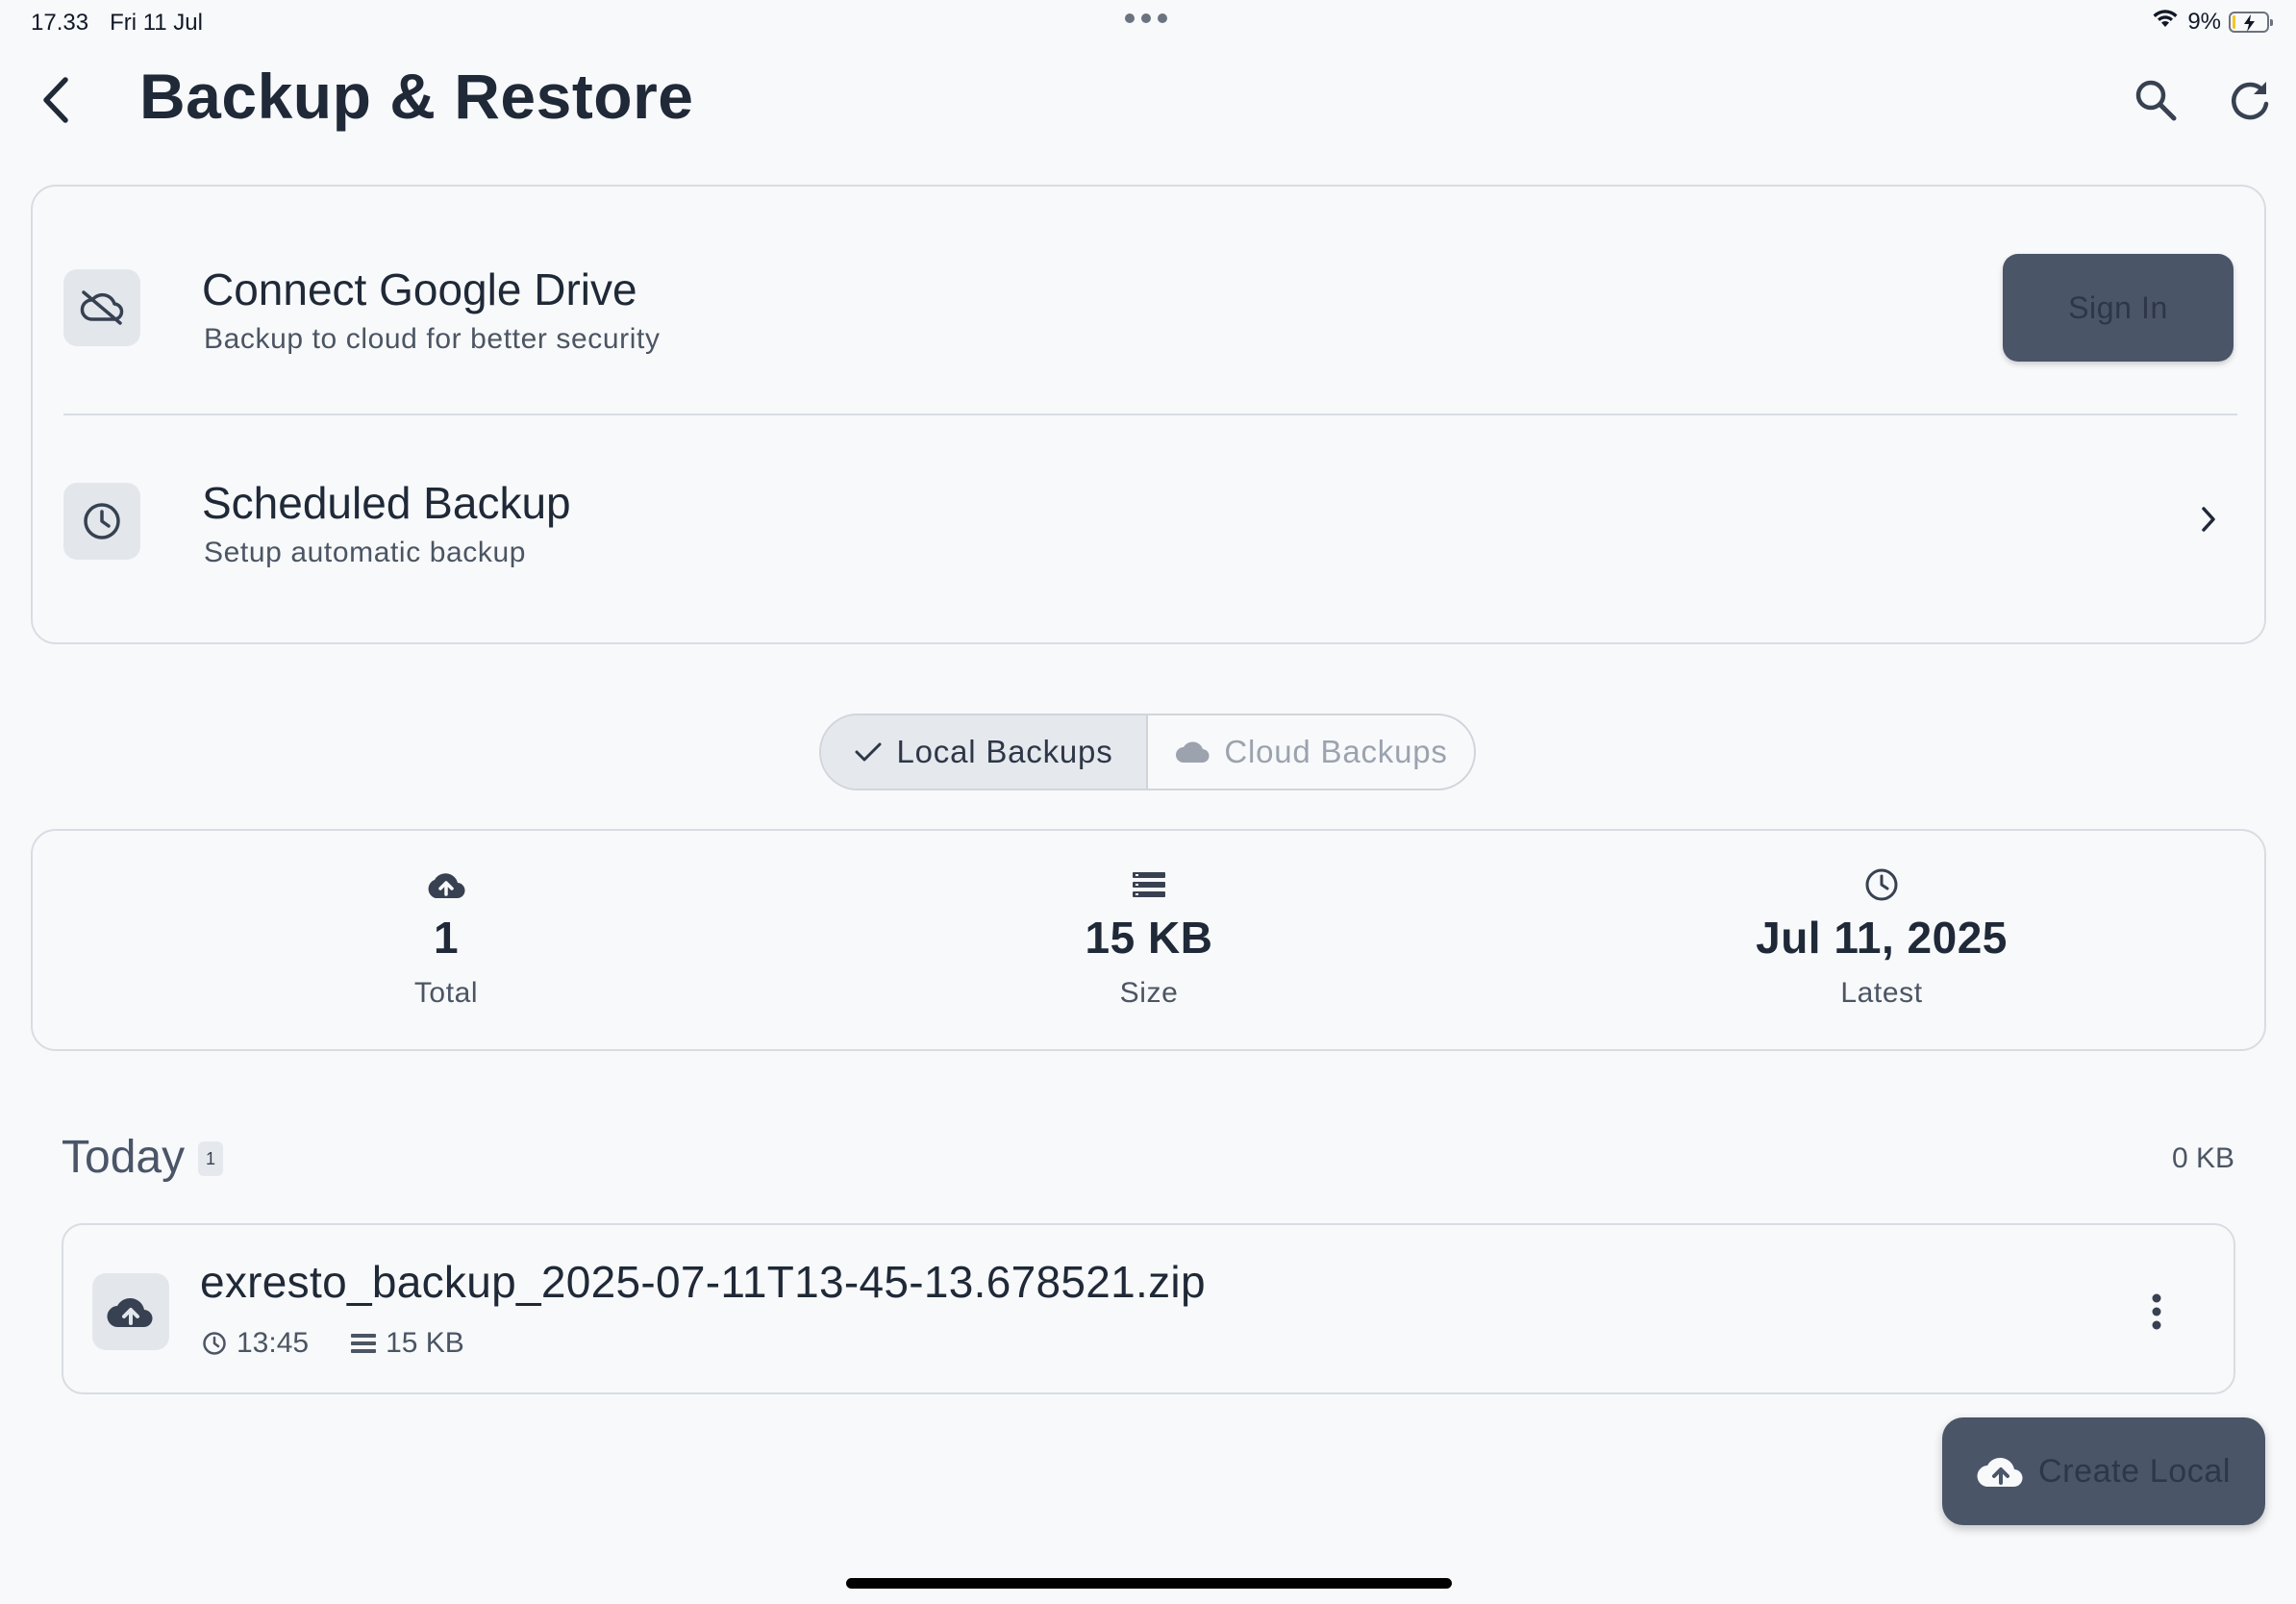 This screenshot has width=2296, height=1604. Describe the element at coordinates (432, 339) in the screenshot. I see `google-drive-subtitle: Backup to cloud for better security` at that location.